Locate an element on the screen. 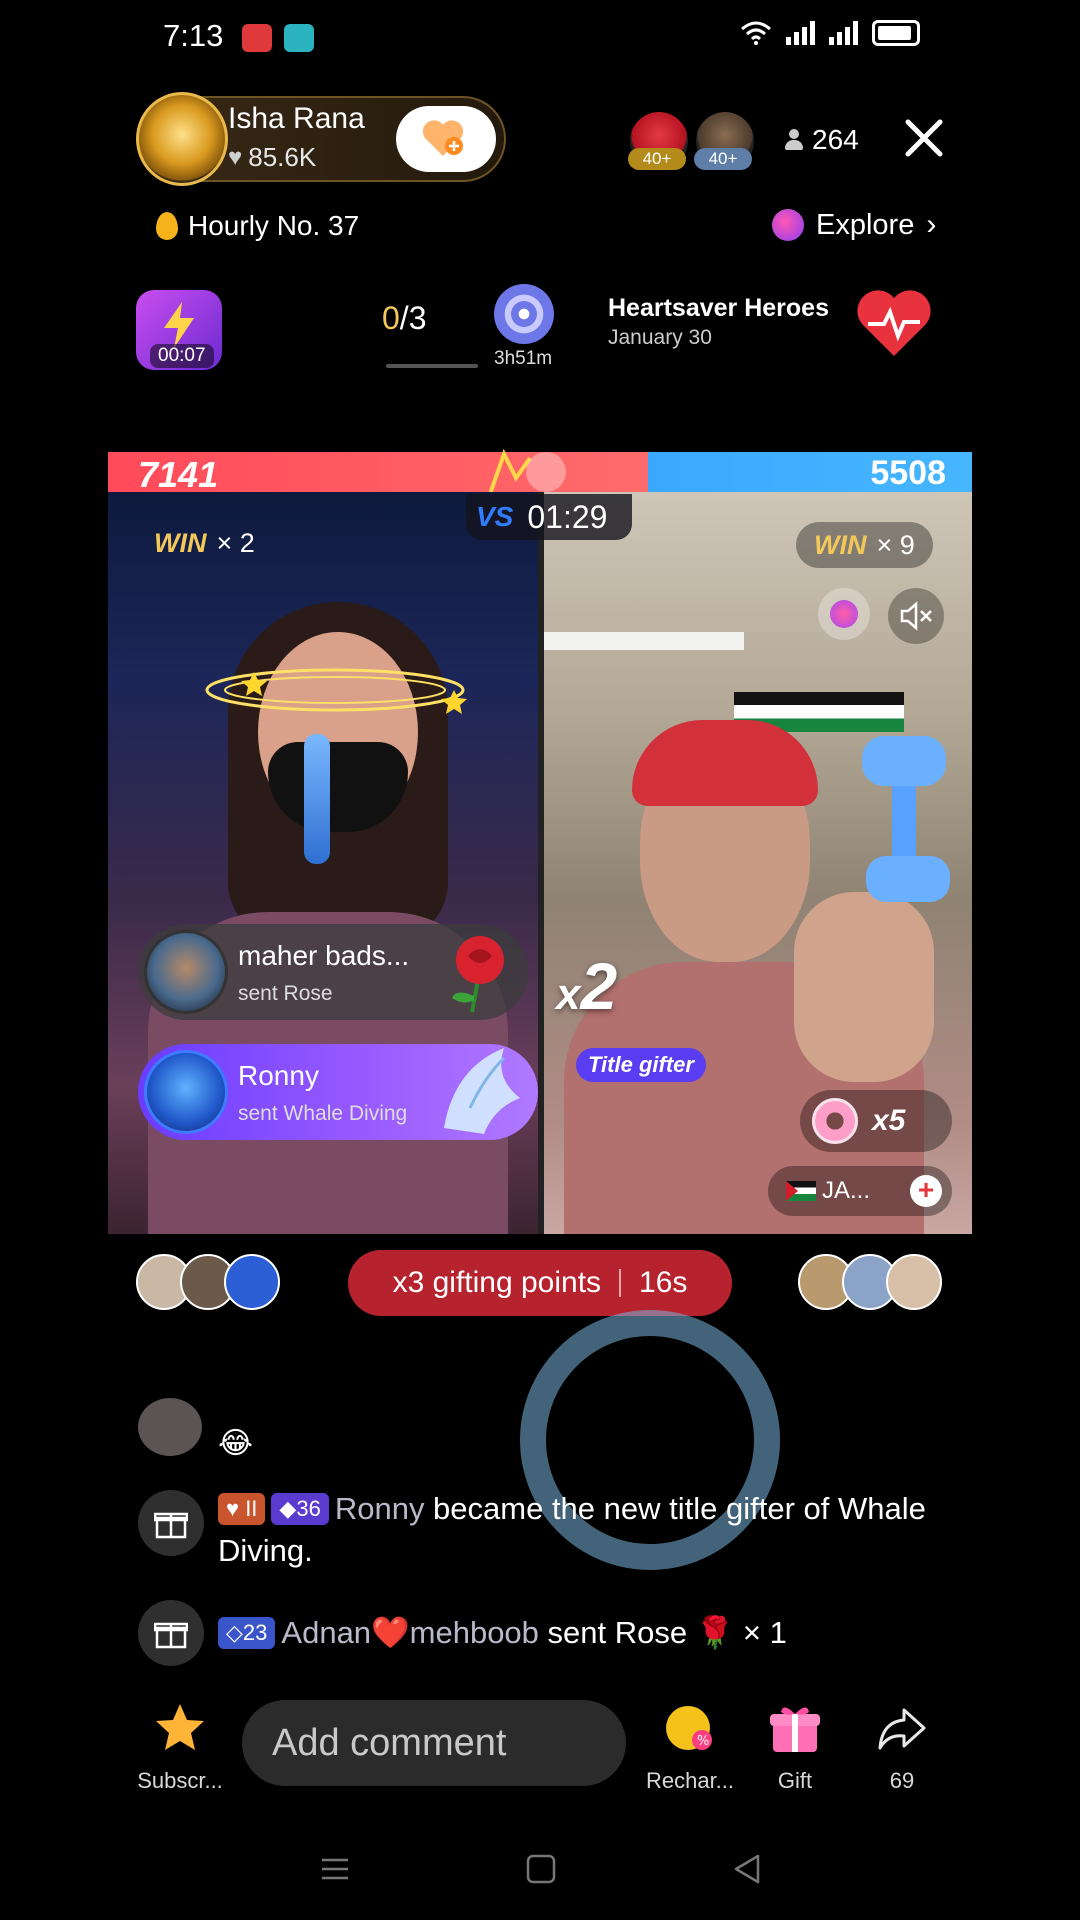  hourly-rank-label: Hourly No. 37 is located at coordinates (274, 225).